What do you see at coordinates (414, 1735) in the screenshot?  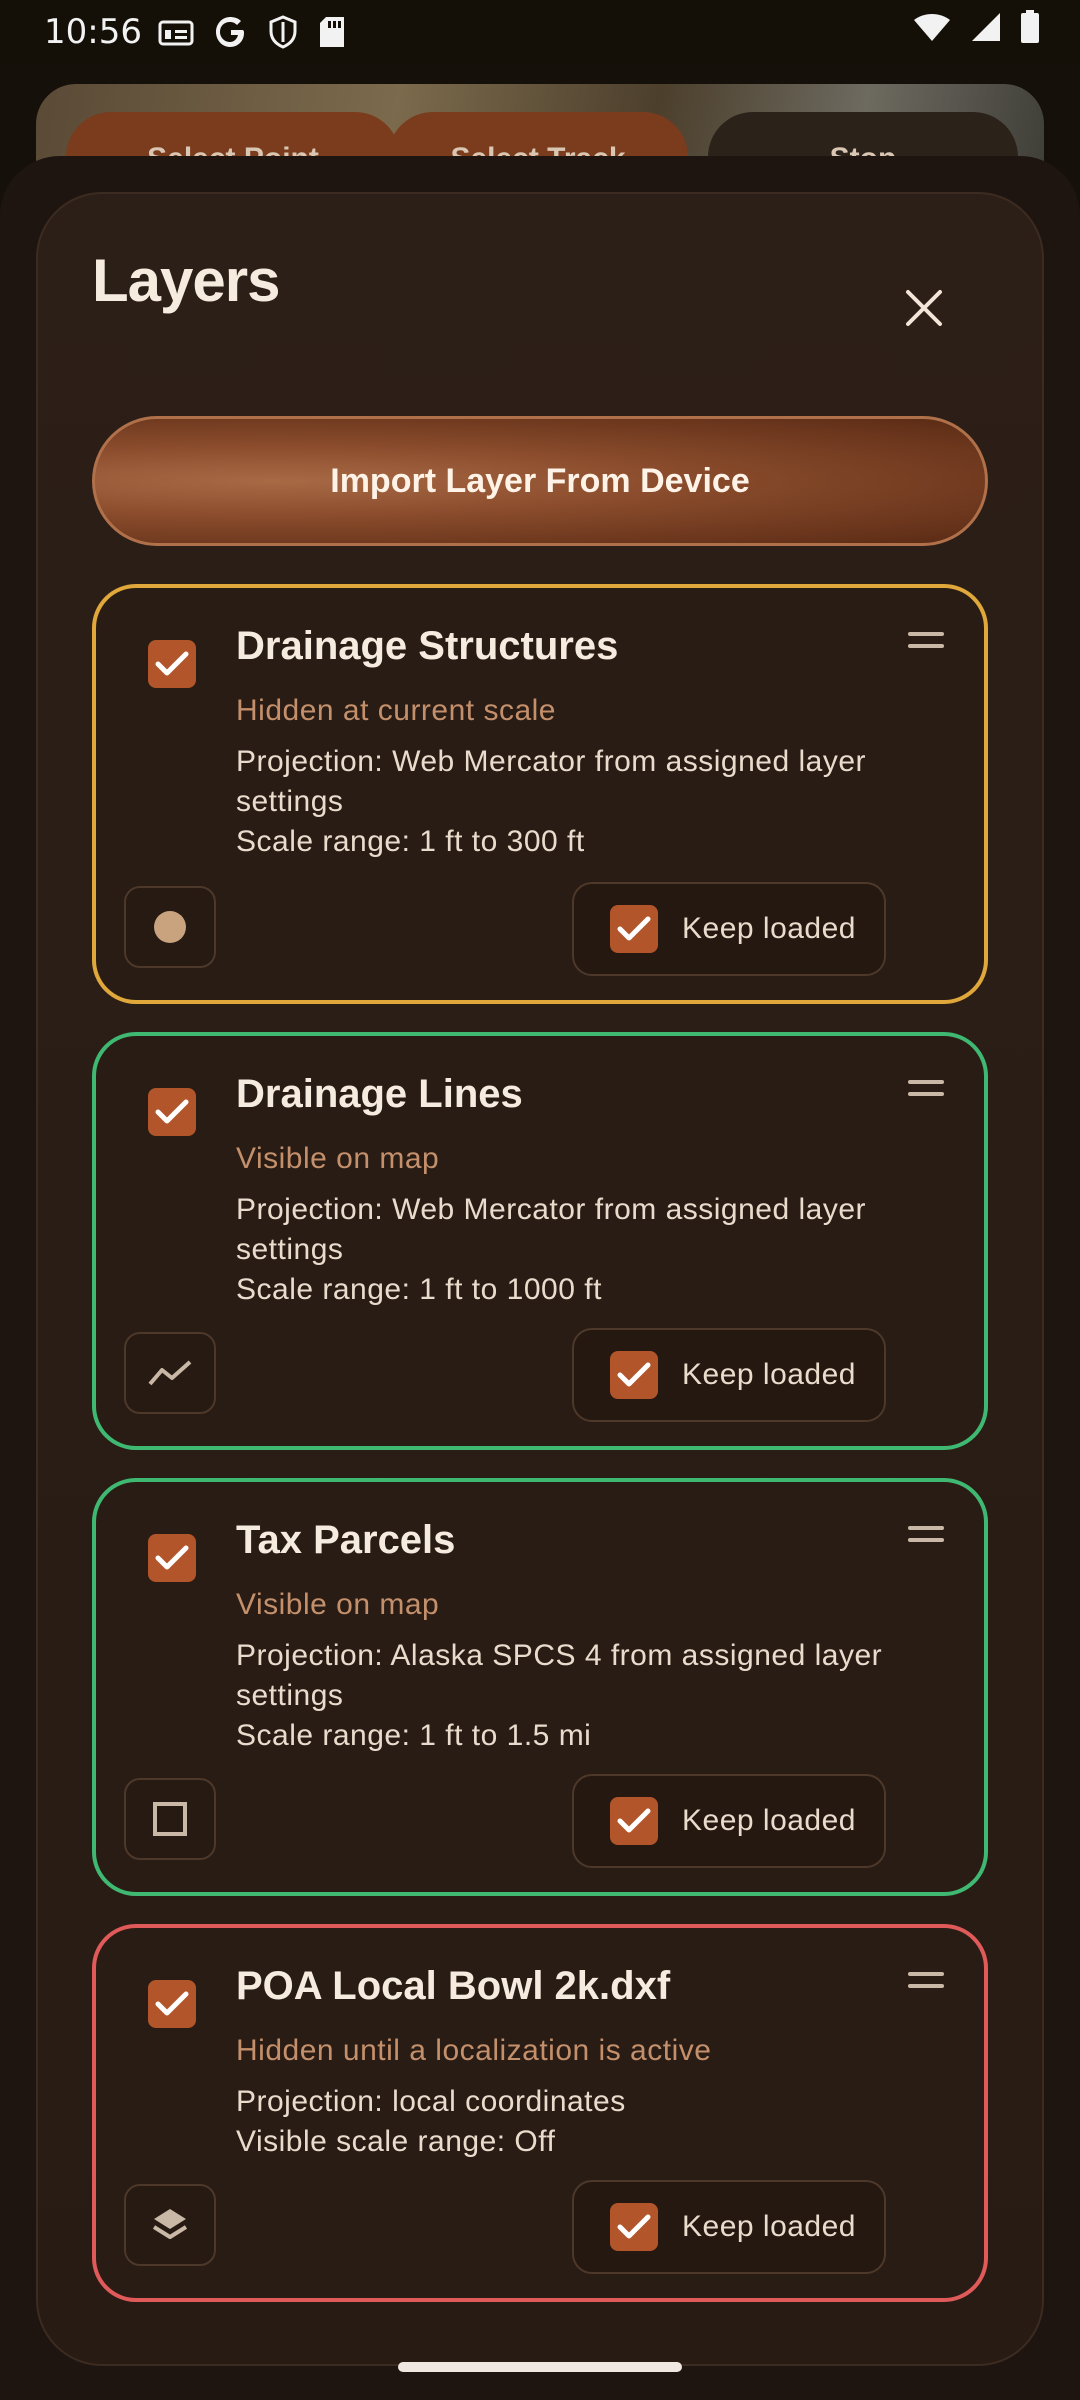 I see `layer-scale-range: Scale range: 1 ft to 1.5 mi` at bounding box center [414, 1735].